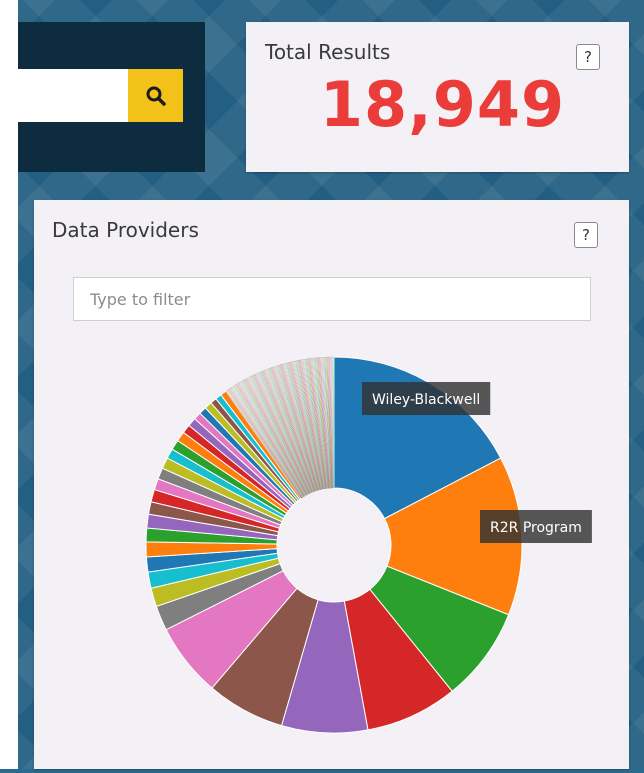  I want to click on search-icon, so click(156, 96).